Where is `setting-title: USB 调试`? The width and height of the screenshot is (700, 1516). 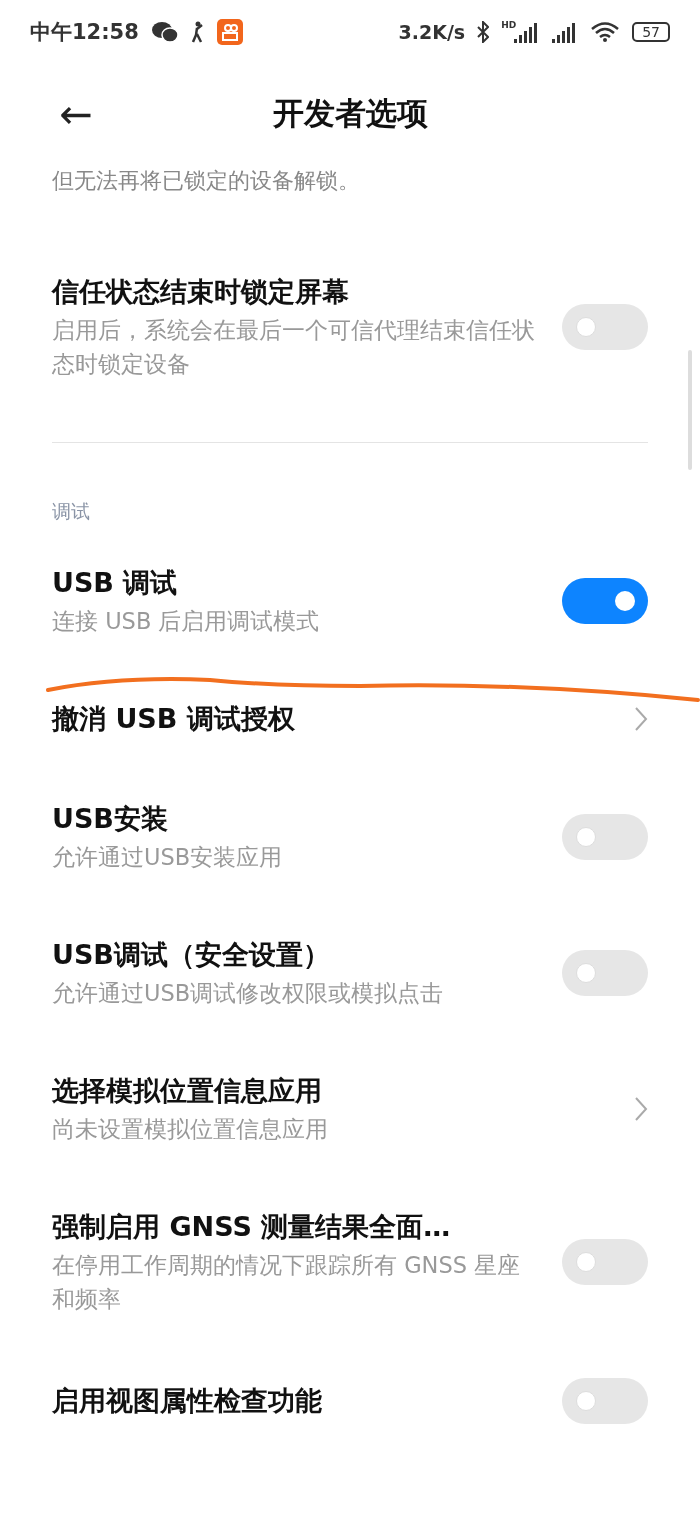
setting-title: USB 调试 is located at coordinates (295, 583).